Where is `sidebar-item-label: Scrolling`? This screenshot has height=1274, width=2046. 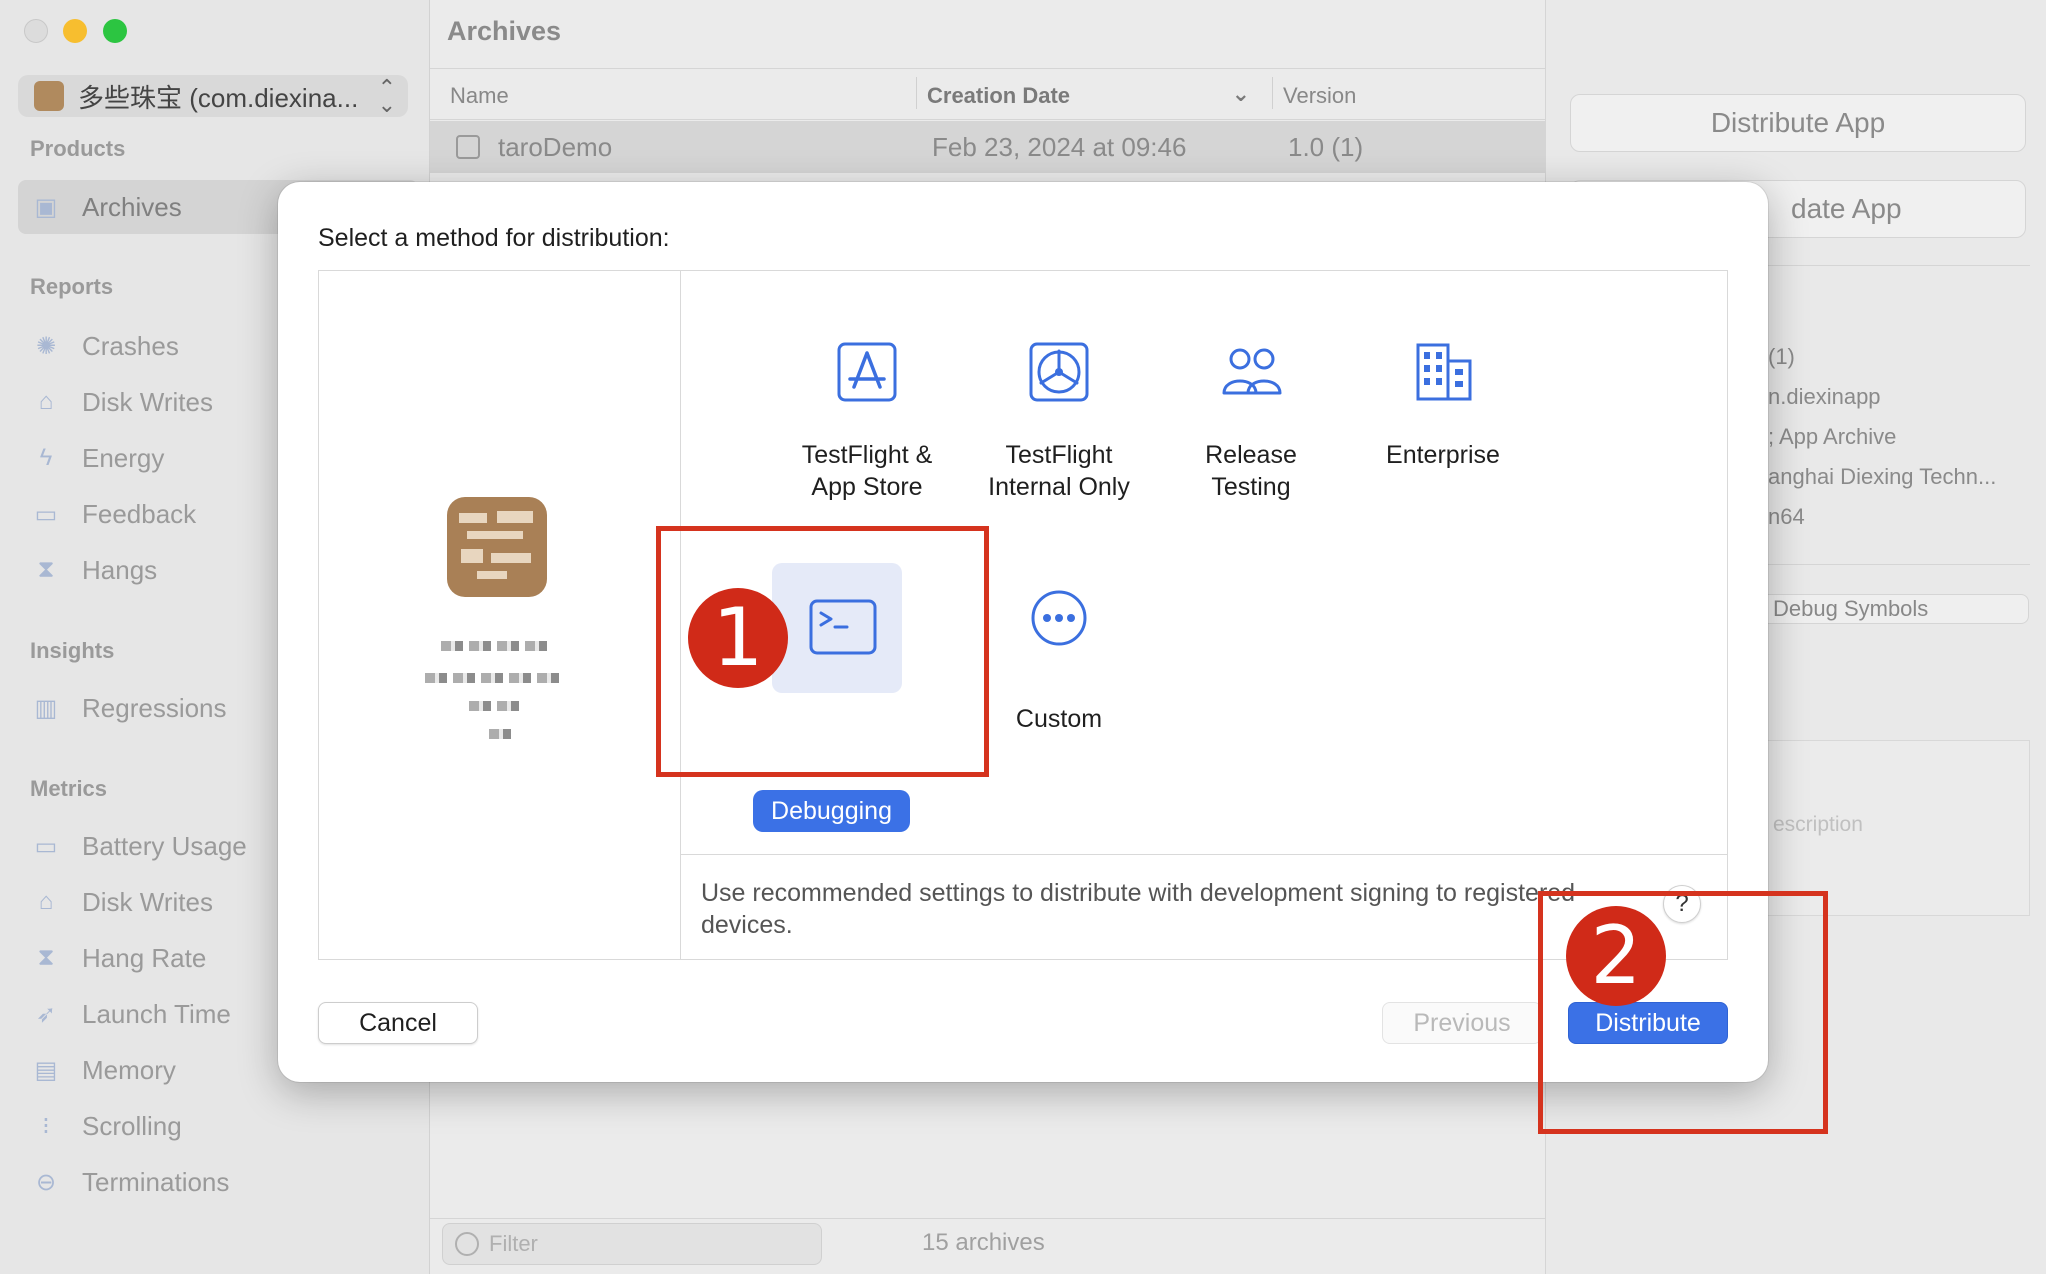
sidebar-item-label: Scrolling is located at coordinates (132, 1125).